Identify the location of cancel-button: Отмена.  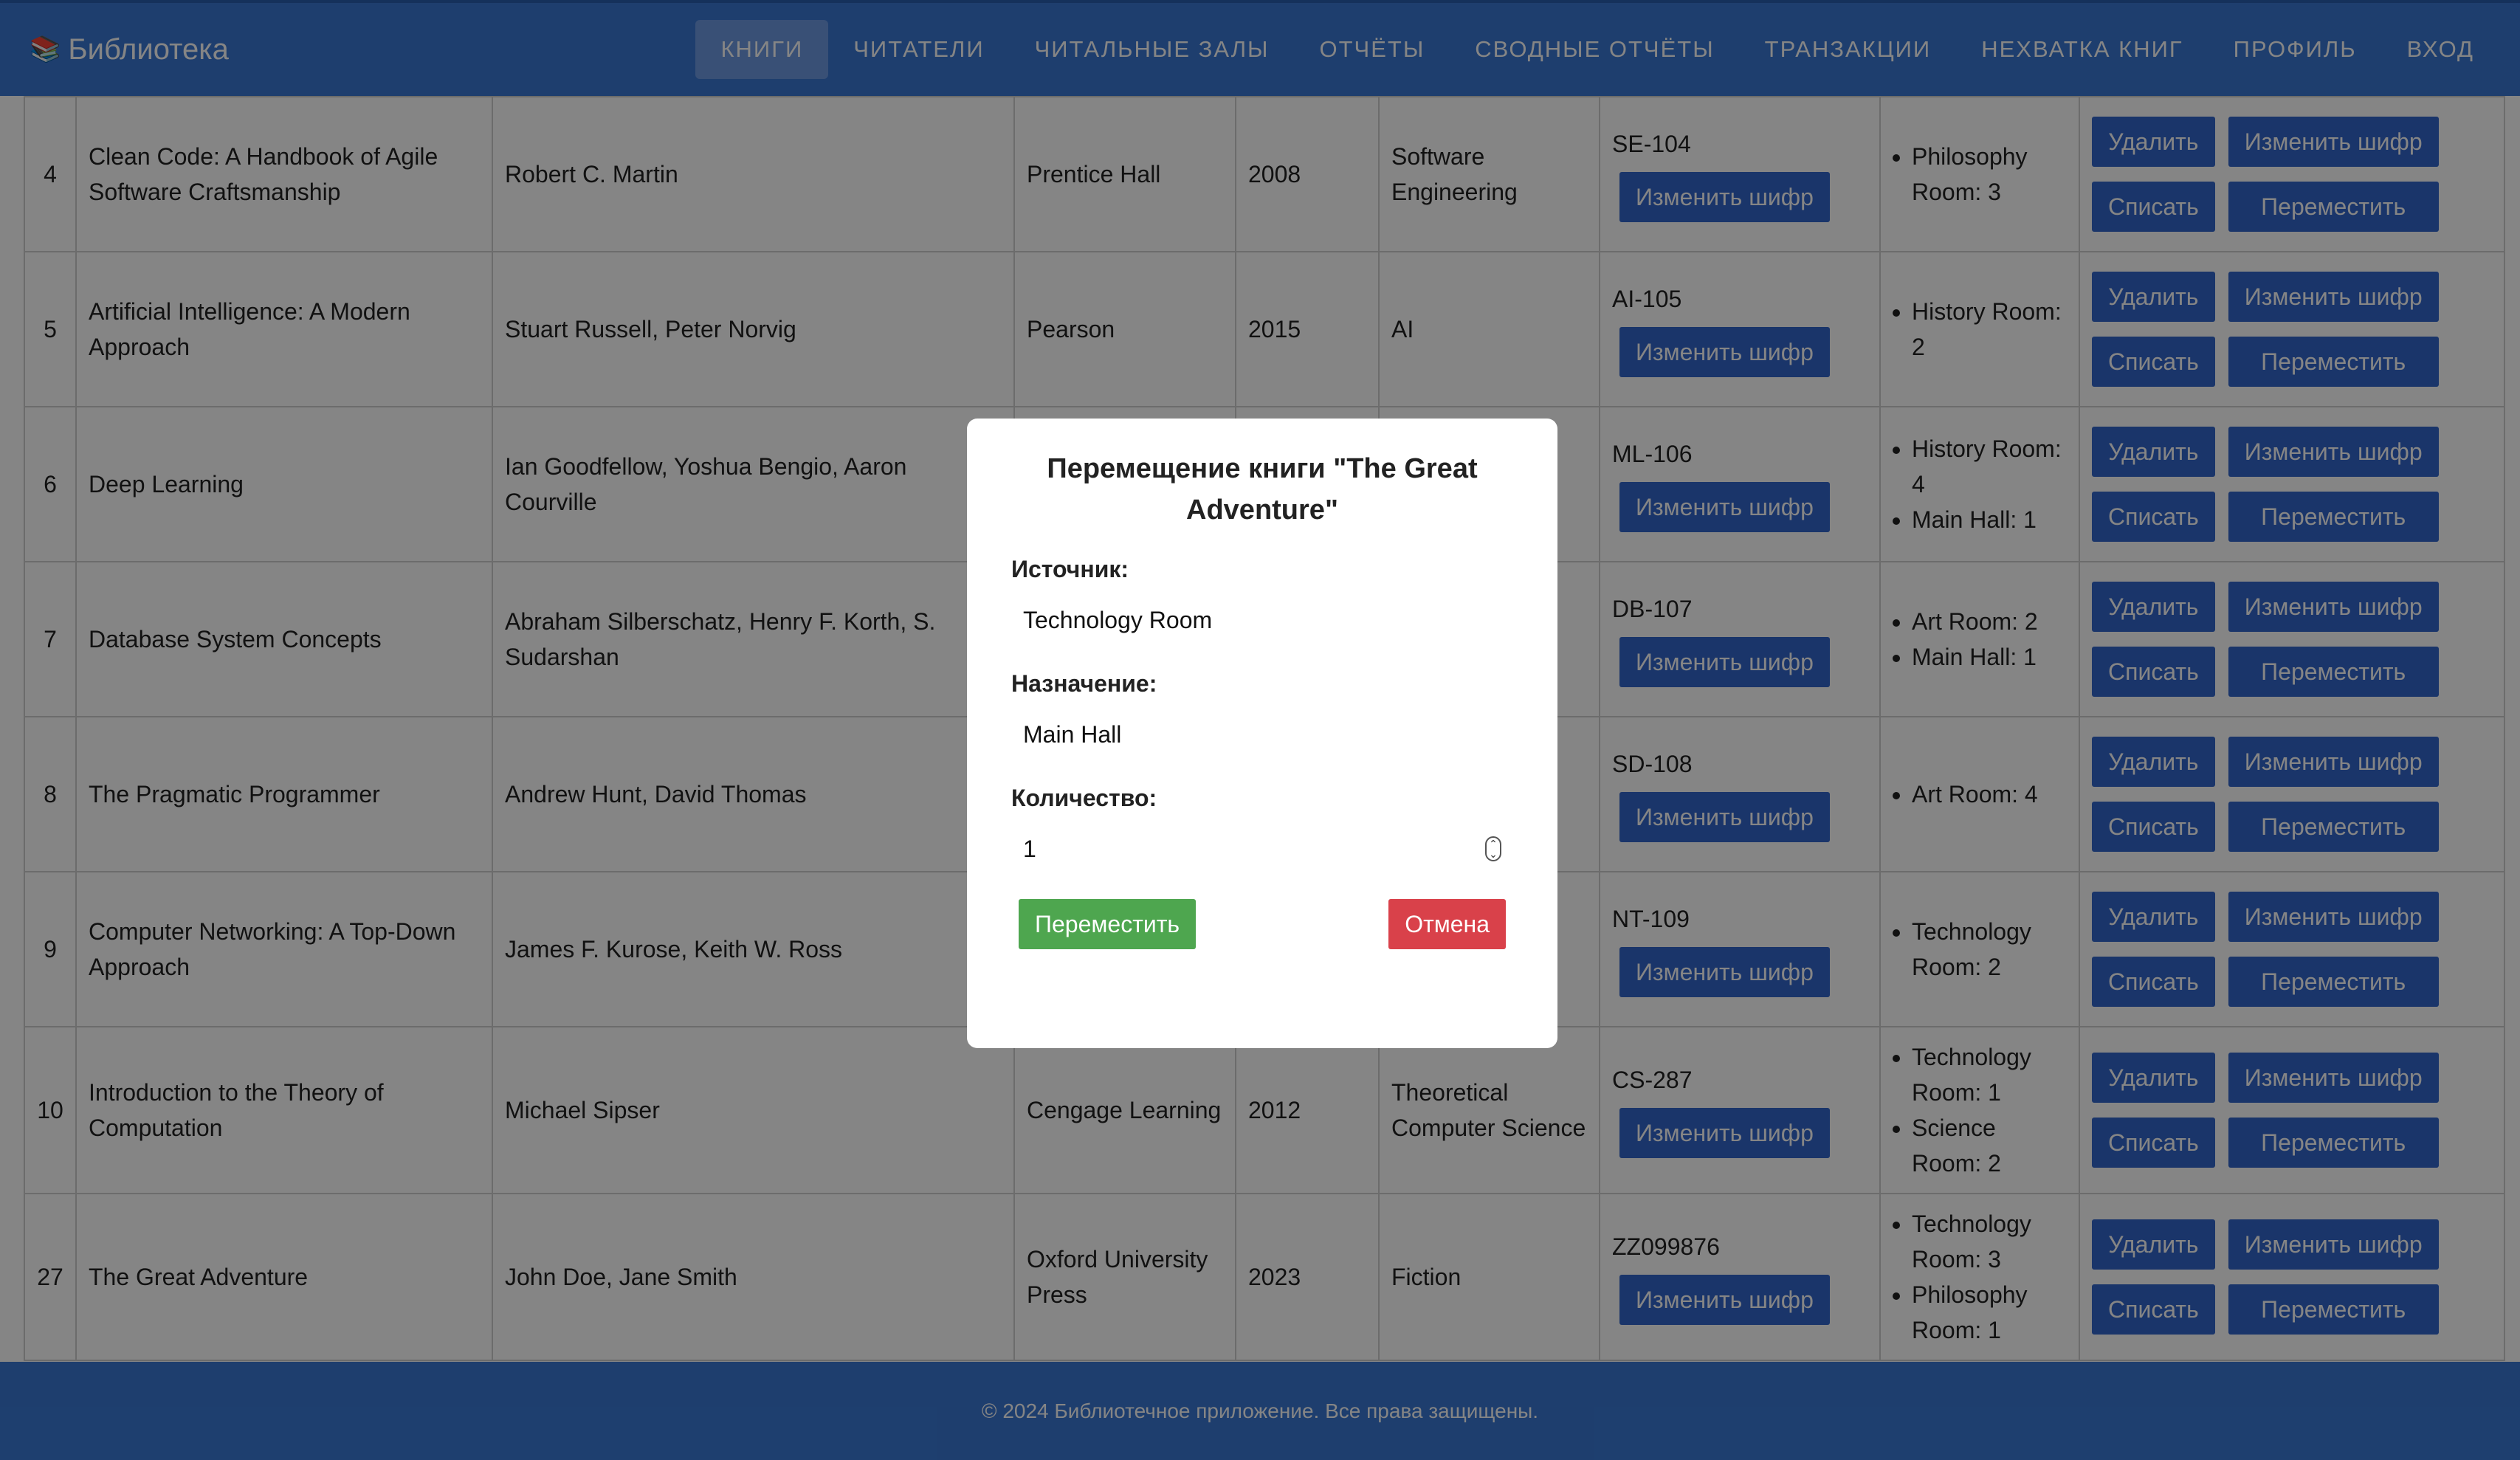
(1447, 924).